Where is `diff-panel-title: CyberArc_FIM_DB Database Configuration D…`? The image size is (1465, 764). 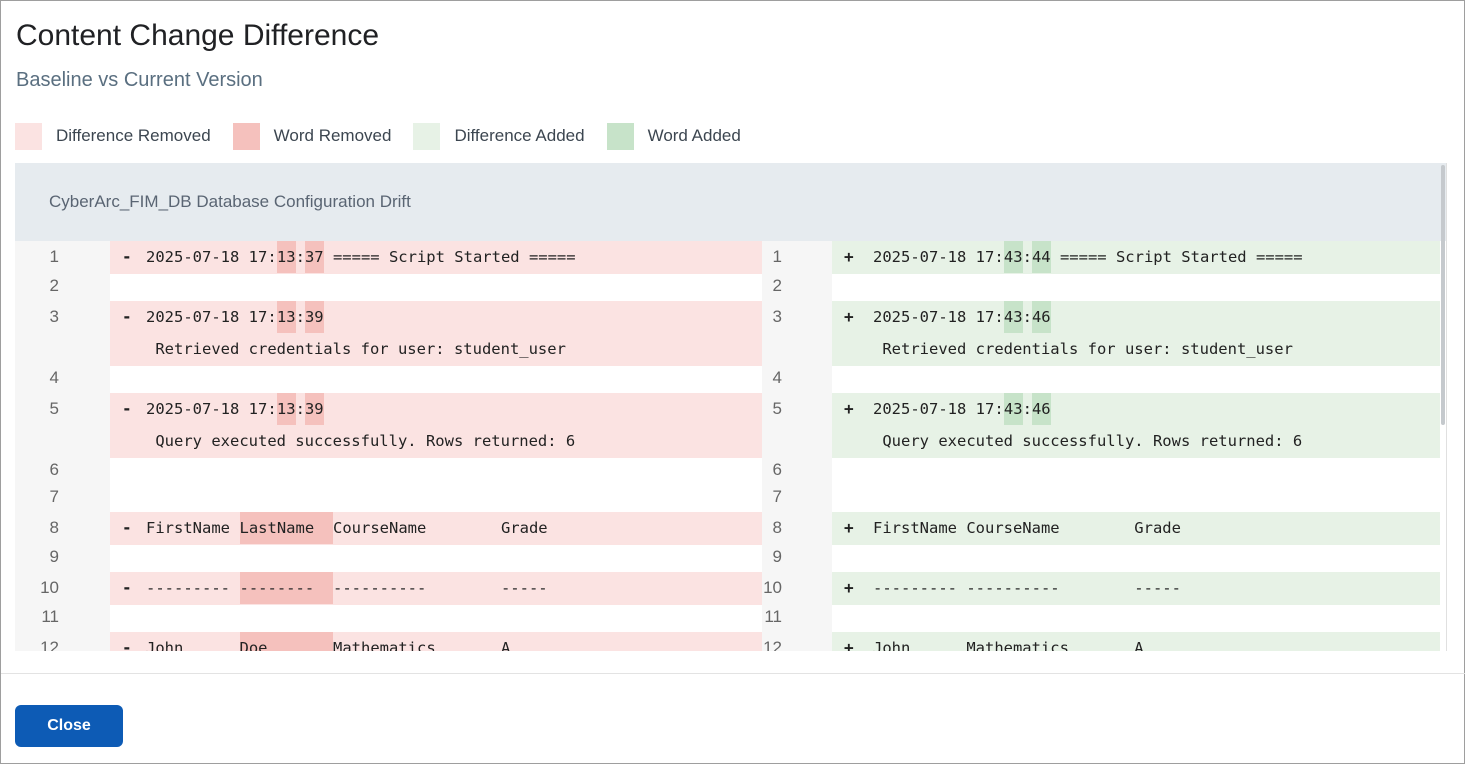
diff-panel-title: CyberArc_FIM_DB Database Configuration D… is located at coordinates (230, 201).